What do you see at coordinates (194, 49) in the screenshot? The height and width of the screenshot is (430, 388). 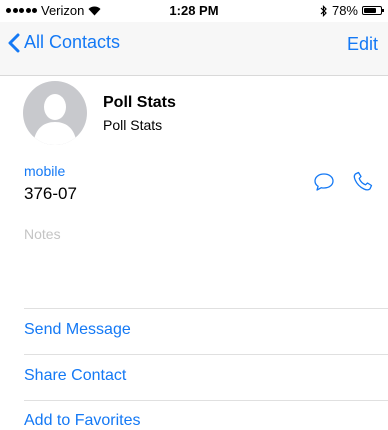 I see `navigation-bar: All Contacts Edit` at bounding box center [194, 49].